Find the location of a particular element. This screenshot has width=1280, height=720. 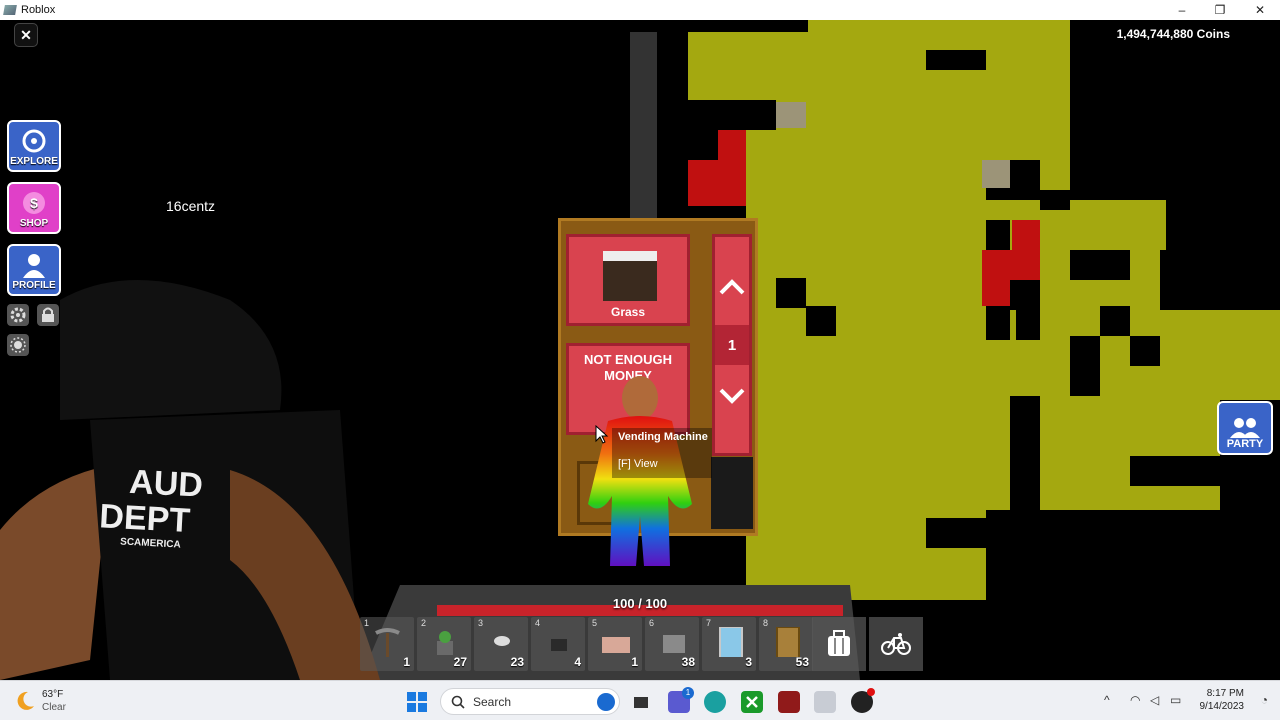

shop-button: $ SHOP is located at coordinates (34, 208).